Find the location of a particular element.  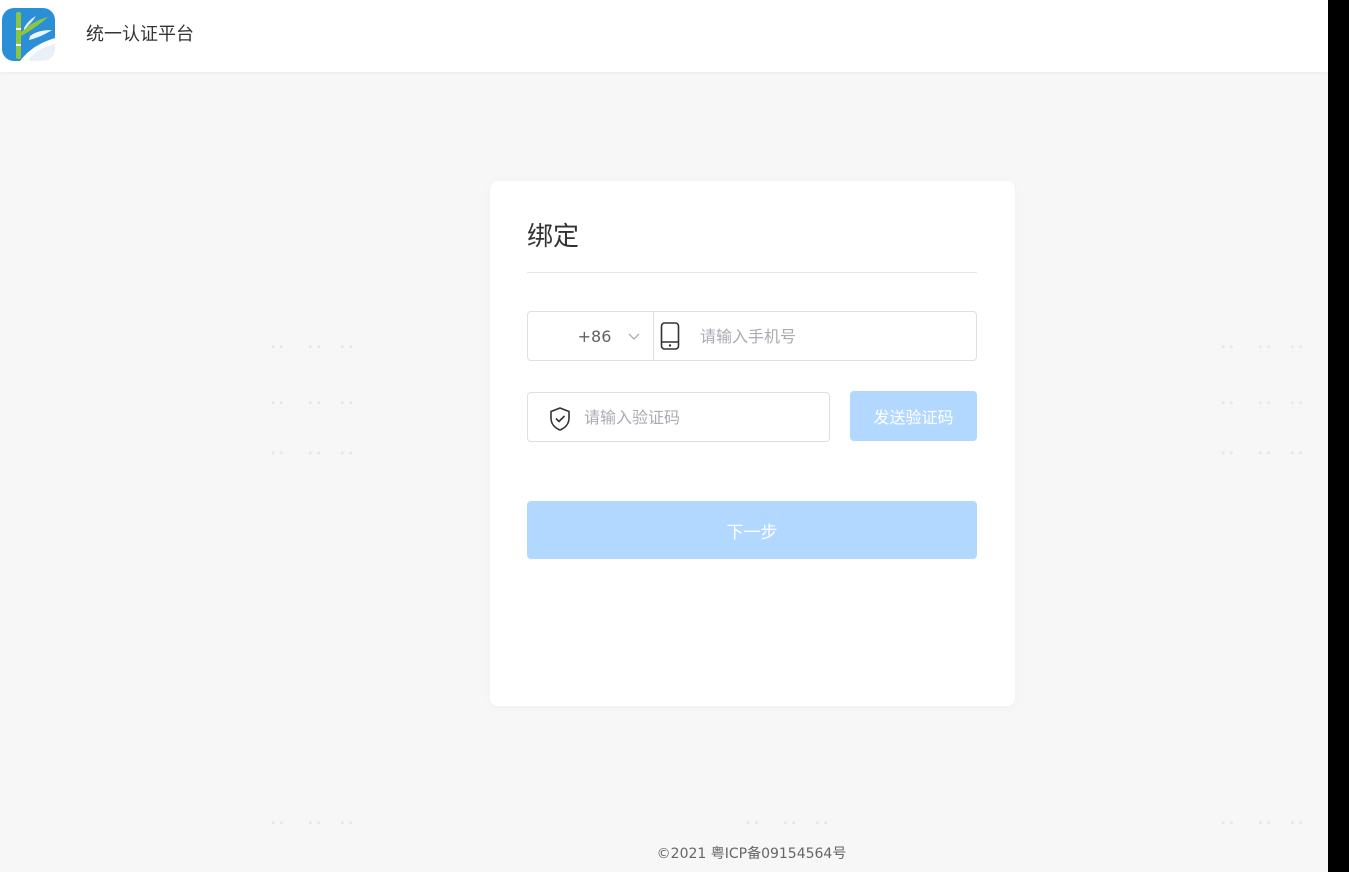

card-title: 绑定 is located at coordinates (553, 237).